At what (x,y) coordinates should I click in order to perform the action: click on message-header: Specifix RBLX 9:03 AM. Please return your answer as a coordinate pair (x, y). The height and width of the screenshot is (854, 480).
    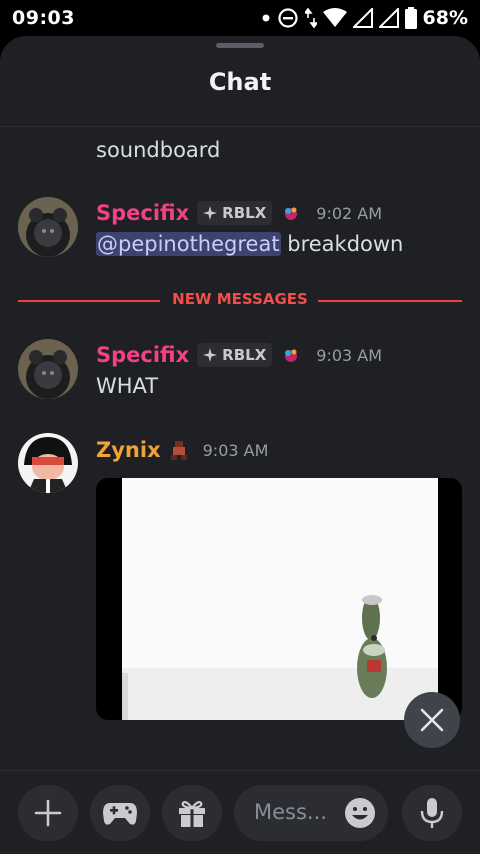
    Looking at the image, I should click on (239, 355).